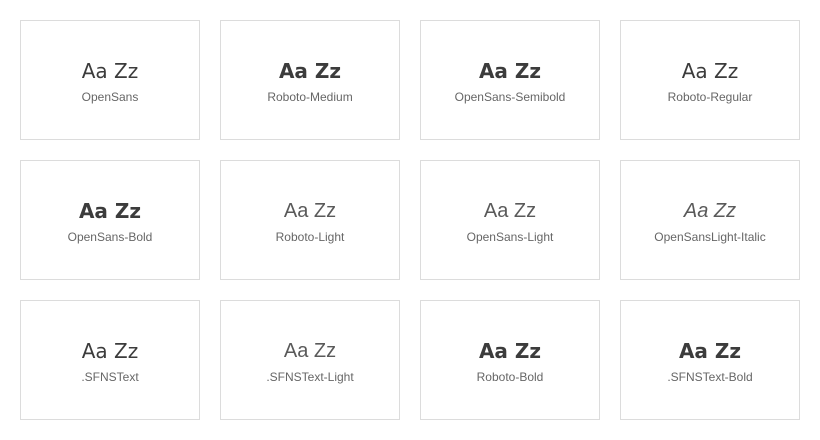 The width and height of the screenshot is (820, 440). I want to click on font-card-opensanslight-italic: Aa Zz OpenSansLight-Italic, so click(710, 220).